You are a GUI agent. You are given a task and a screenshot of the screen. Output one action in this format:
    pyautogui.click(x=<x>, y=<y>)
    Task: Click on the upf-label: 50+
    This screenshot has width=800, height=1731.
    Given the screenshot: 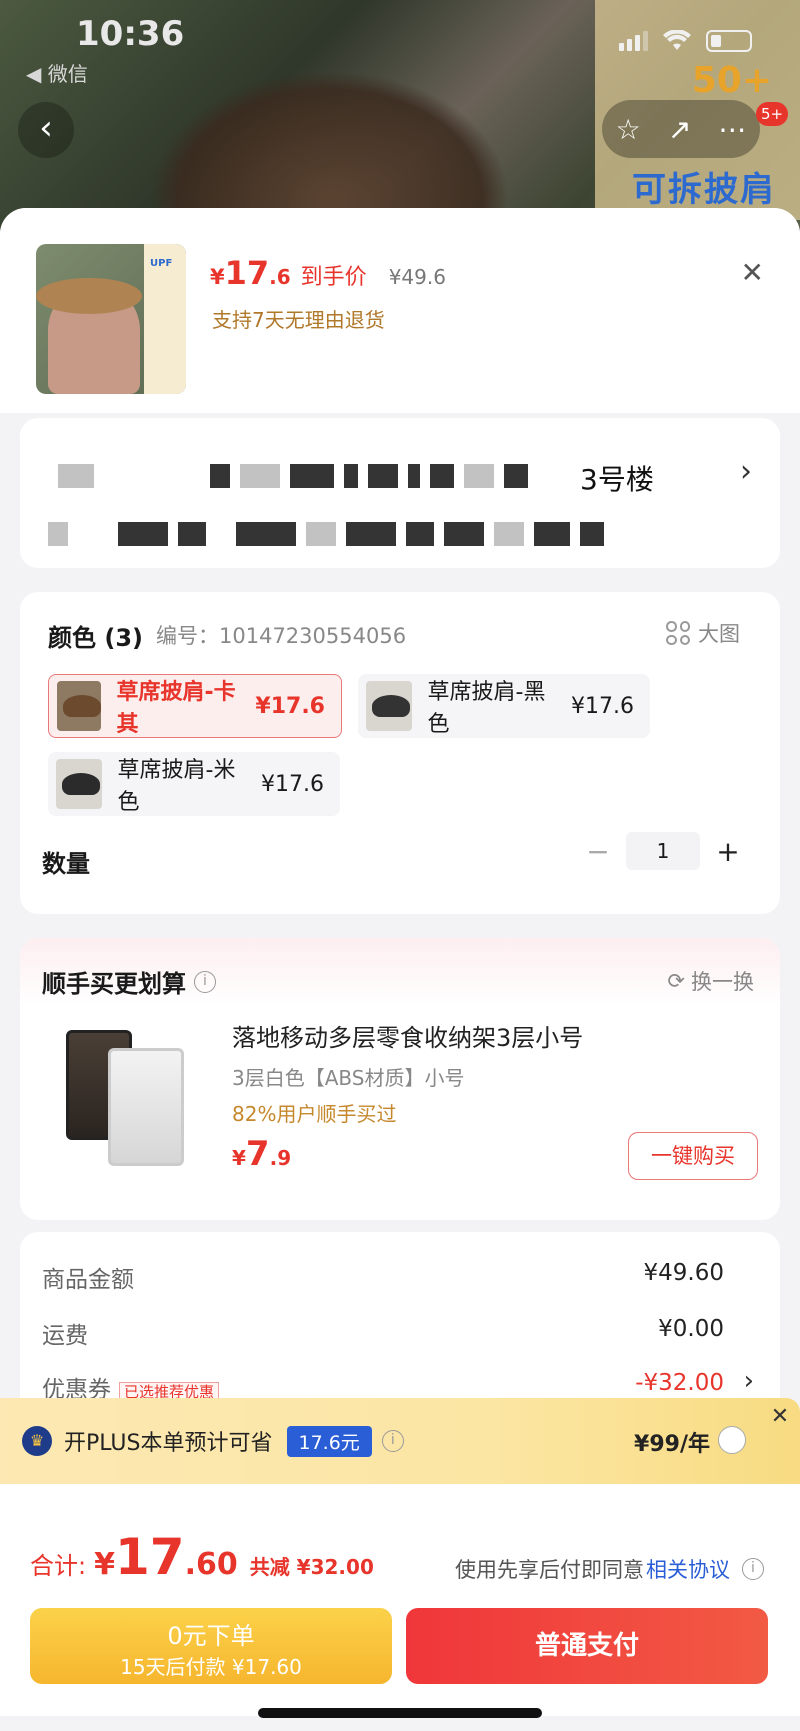 What is the action you would take?
    pyautogui.click(x=731, y=80)
    